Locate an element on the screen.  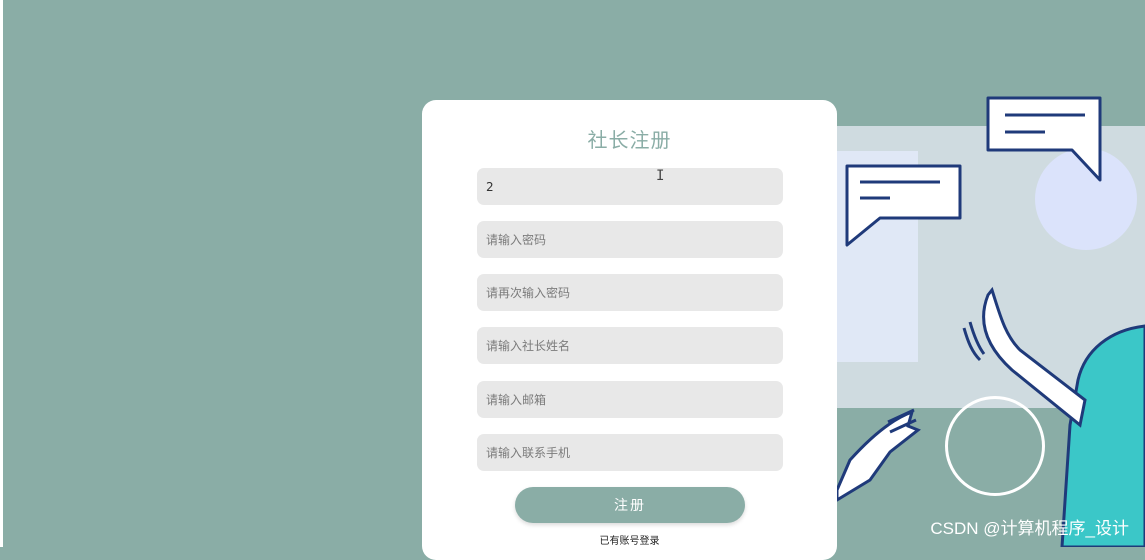
email-input is located at coordinates (630, 399).